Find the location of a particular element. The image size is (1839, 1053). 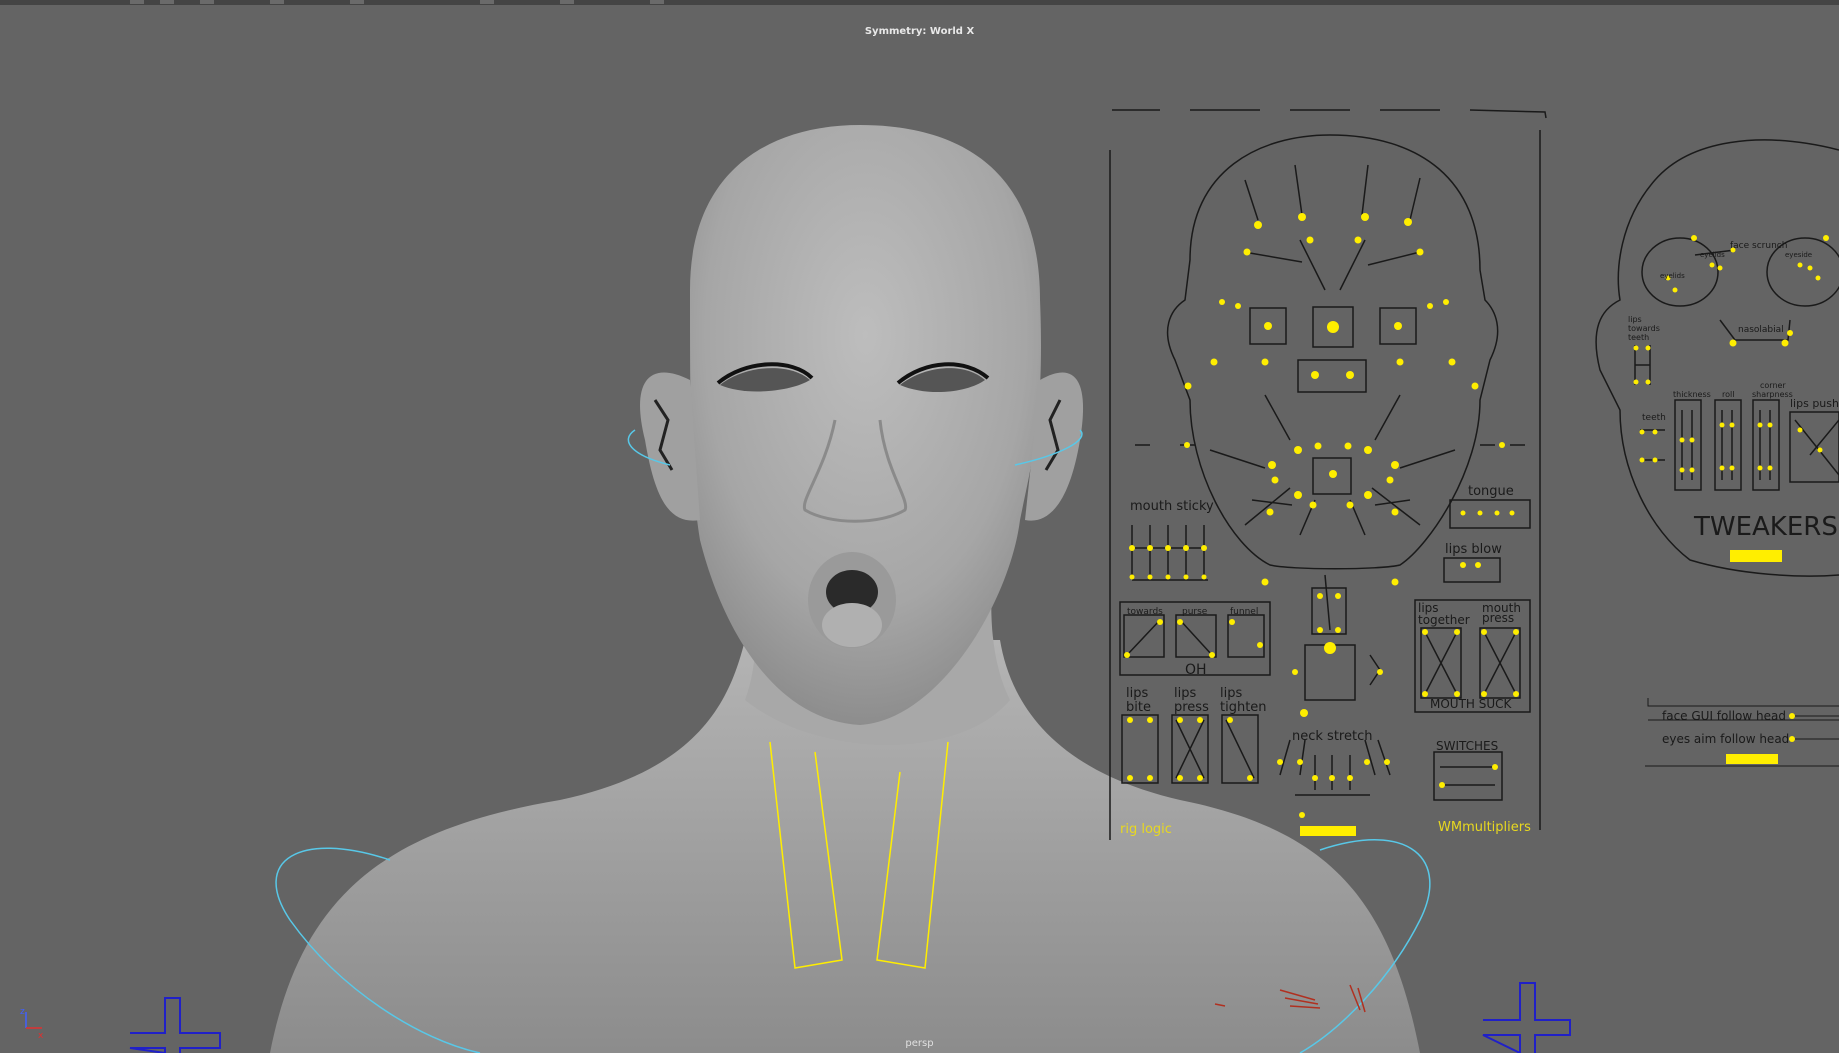

label-lips-bite-1: lips is located at coordinates (1137, 693).